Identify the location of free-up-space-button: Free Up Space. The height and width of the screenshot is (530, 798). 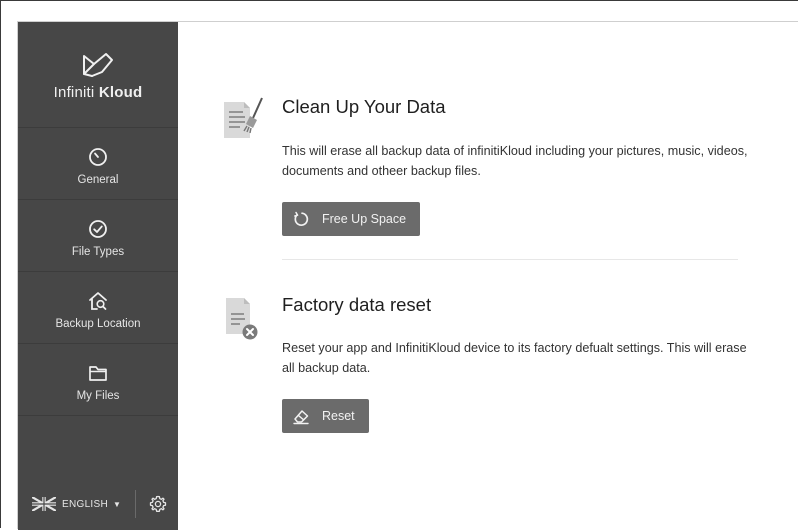
(351, 219).